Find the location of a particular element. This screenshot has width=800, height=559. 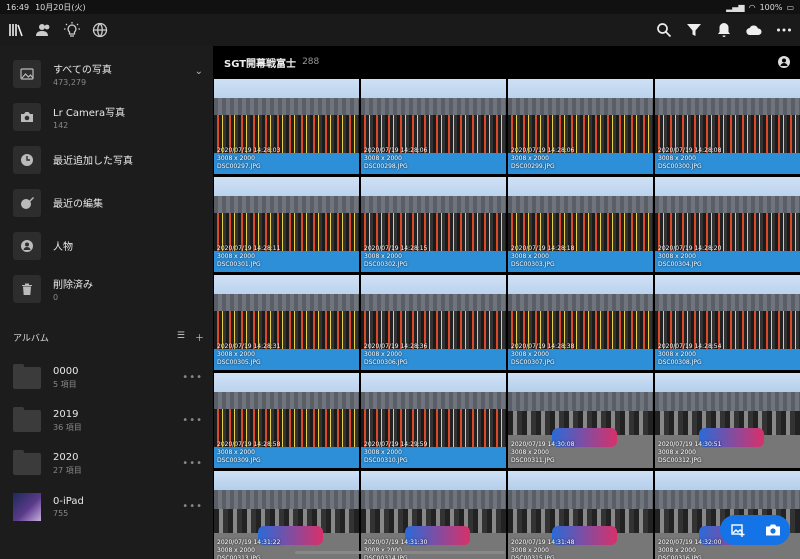

sidebar-item-lr-camera: Lr Camera写真 142 is located at coordinates (106, 116).